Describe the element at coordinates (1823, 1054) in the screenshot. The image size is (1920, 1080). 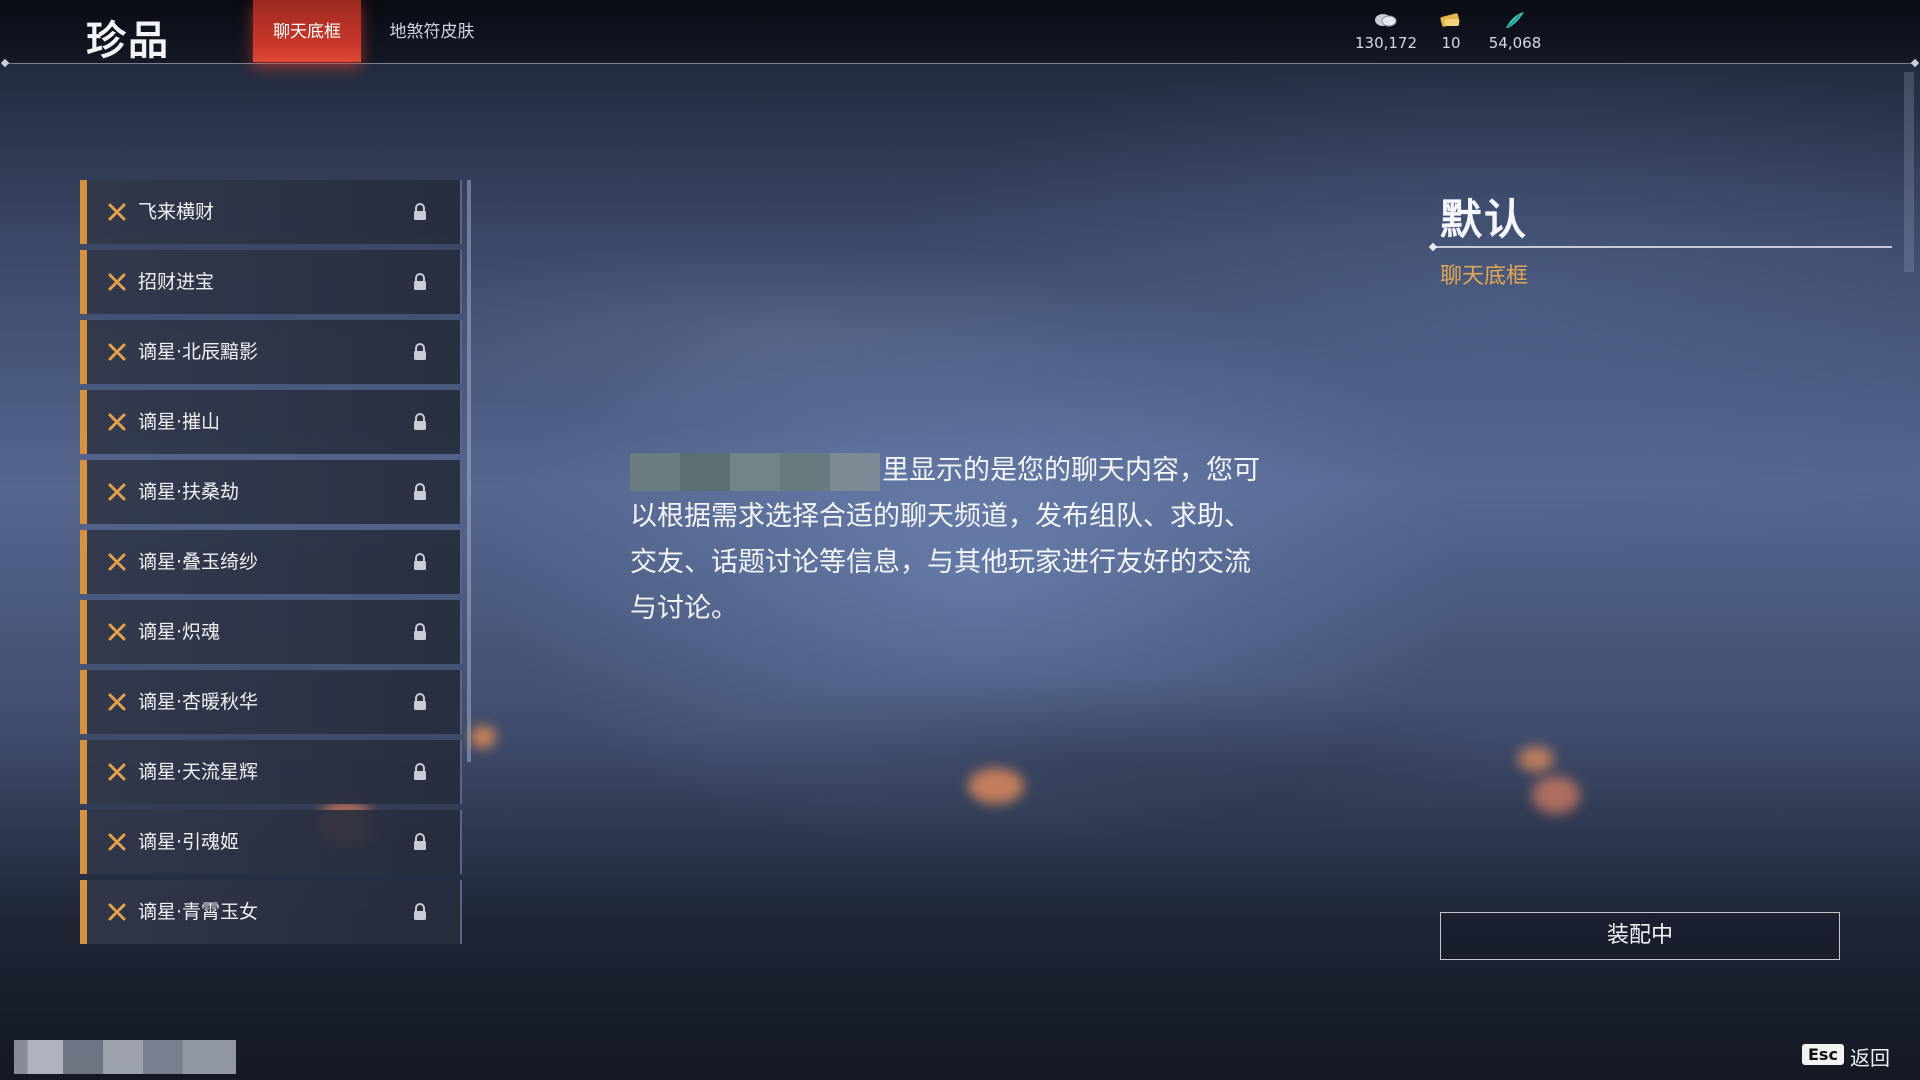
I see `esc-key-hint: Esc` at that location.